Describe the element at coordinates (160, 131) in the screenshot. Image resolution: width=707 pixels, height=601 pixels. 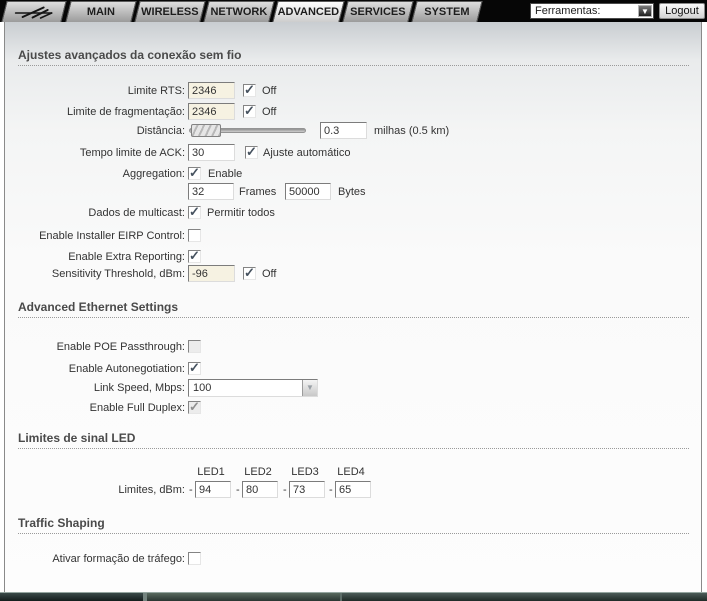
I see `distance-label: Distância:` at that location.